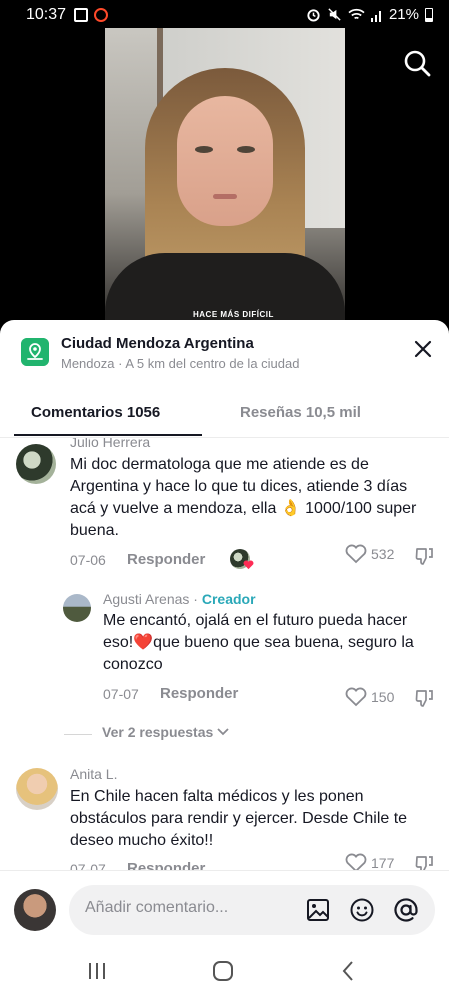 Image resolution: width=449 pixels, height=1000 pixels. I want to click on comment-author: Julio Herrera, so click(110, 444).